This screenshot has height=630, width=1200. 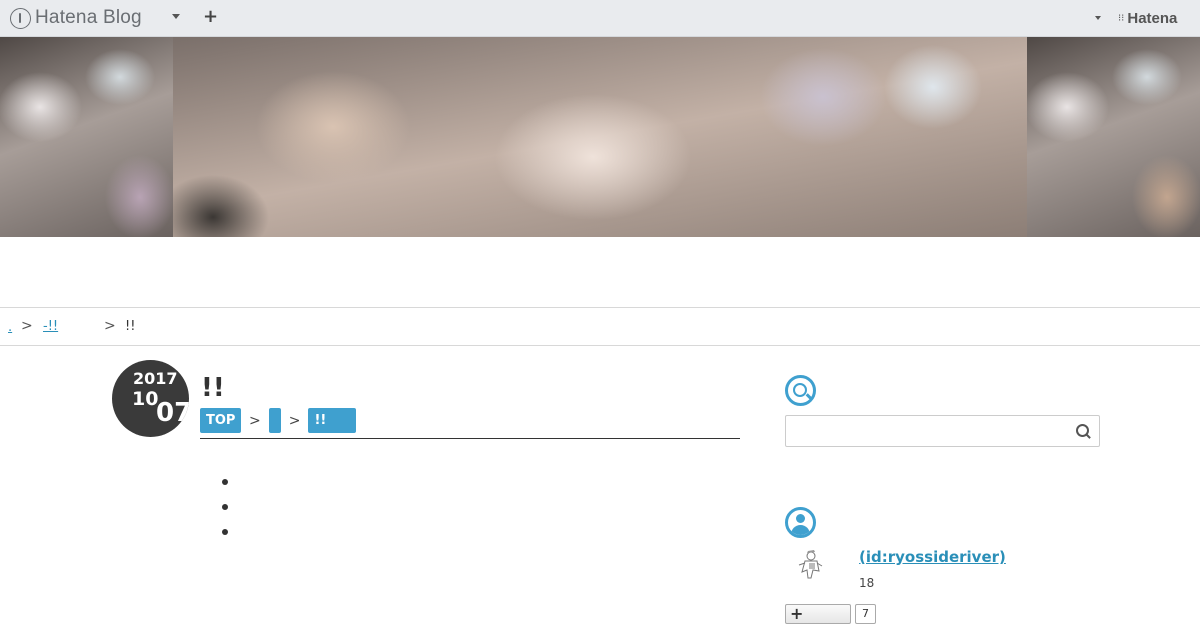 What do you see at coordinates (800, 522) in the screenshot?
I see `profile-module-icon` at bounding box center [800, 522].